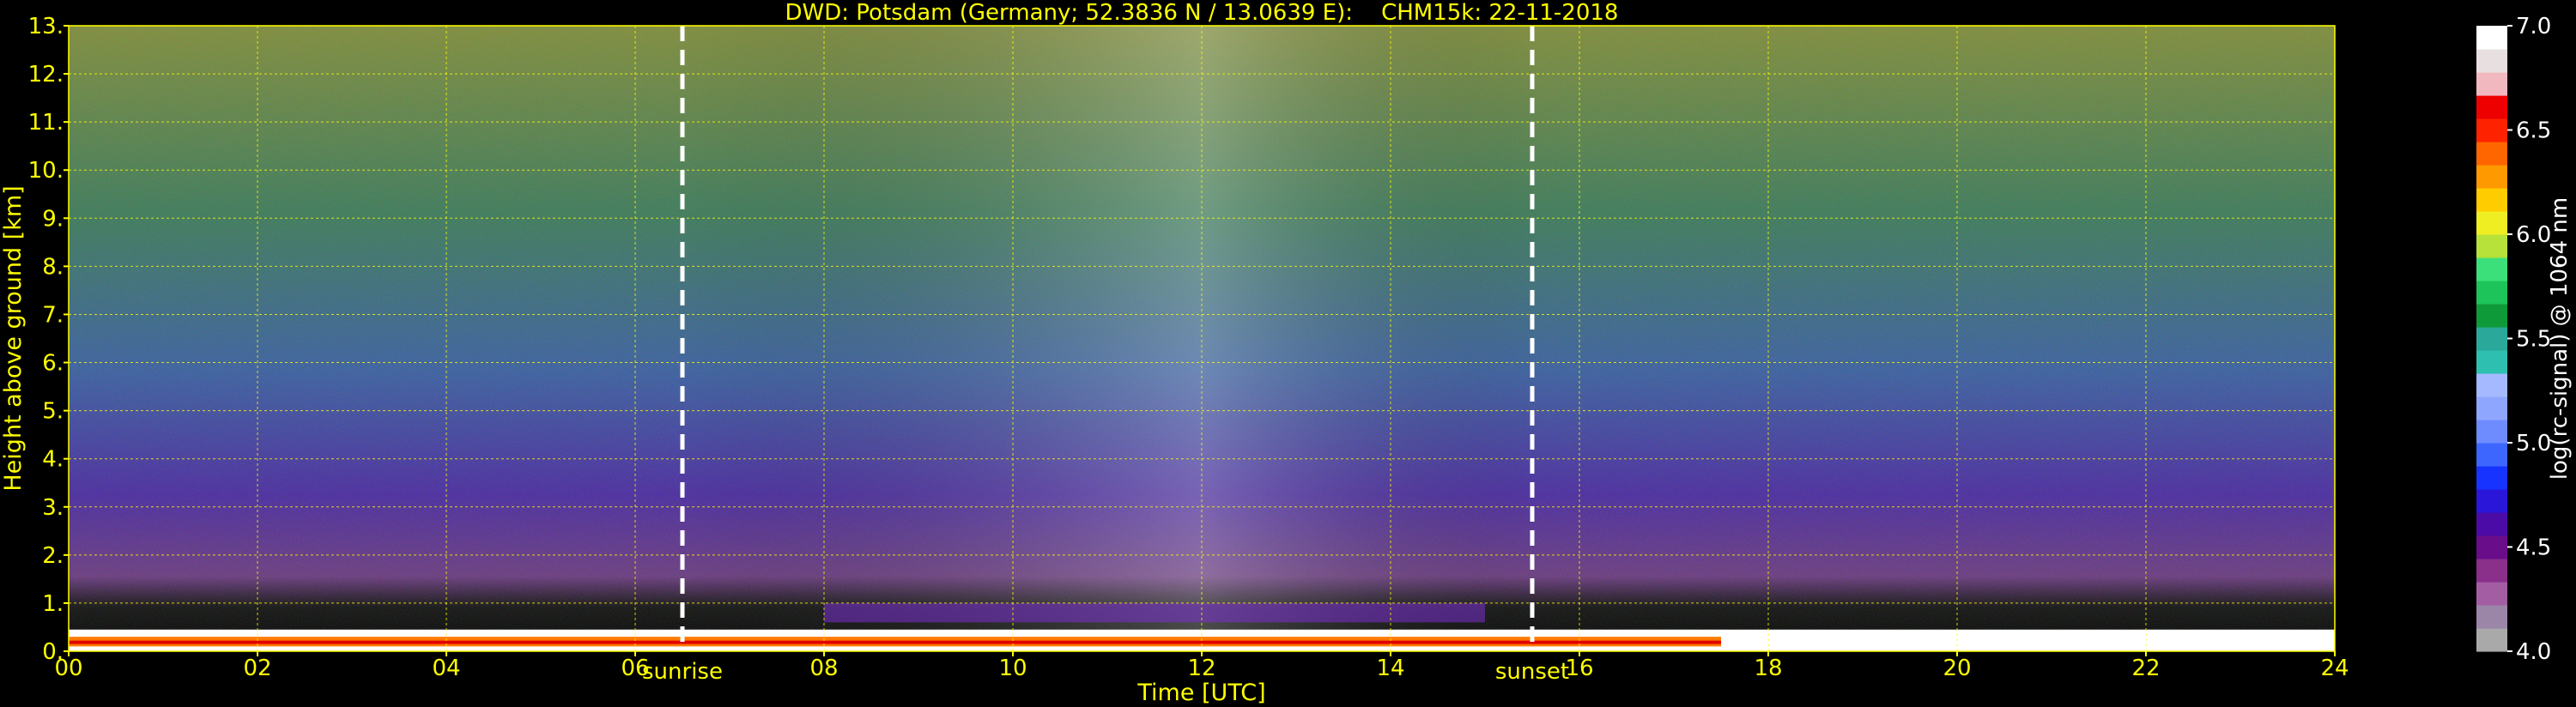 The height and width of the screenshot is (707, 2576). I want to click on x-tick-label: 22, so click(2145, 668).